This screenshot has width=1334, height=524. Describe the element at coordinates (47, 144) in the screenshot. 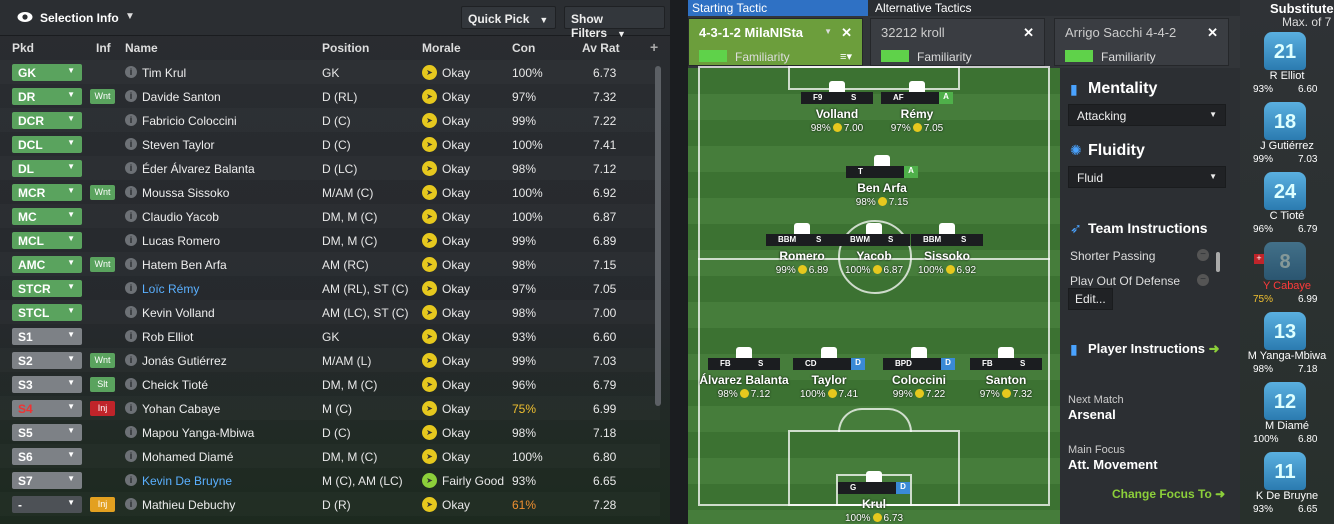

I see `pick-select: DCL ▼` at that location.